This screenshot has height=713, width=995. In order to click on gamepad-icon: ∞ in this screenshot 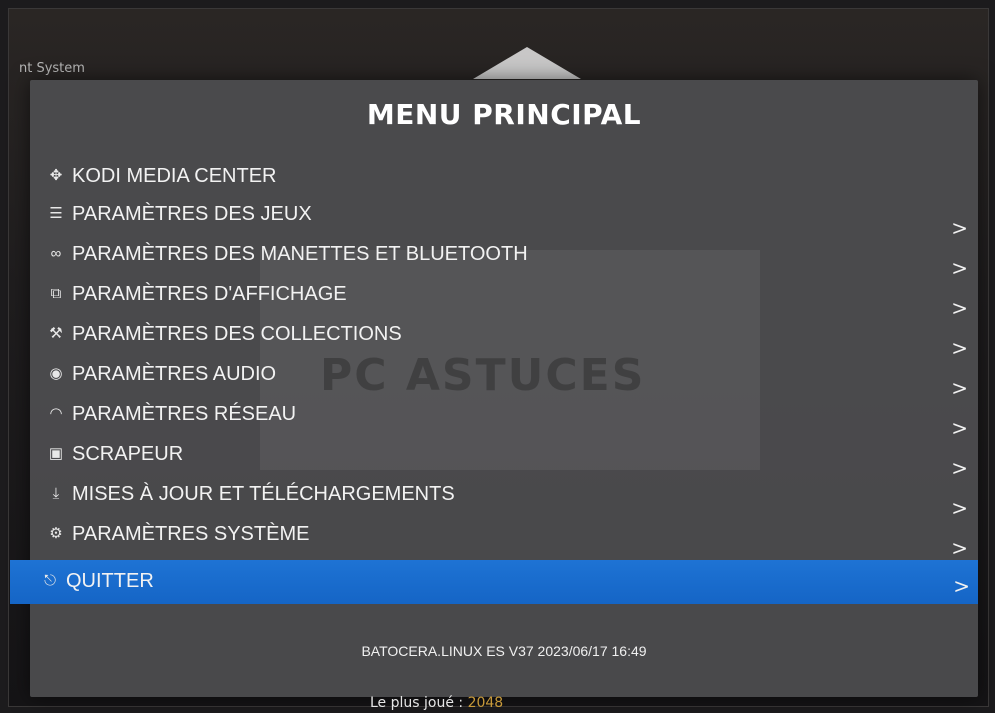, I will do `click(56, 253)`.